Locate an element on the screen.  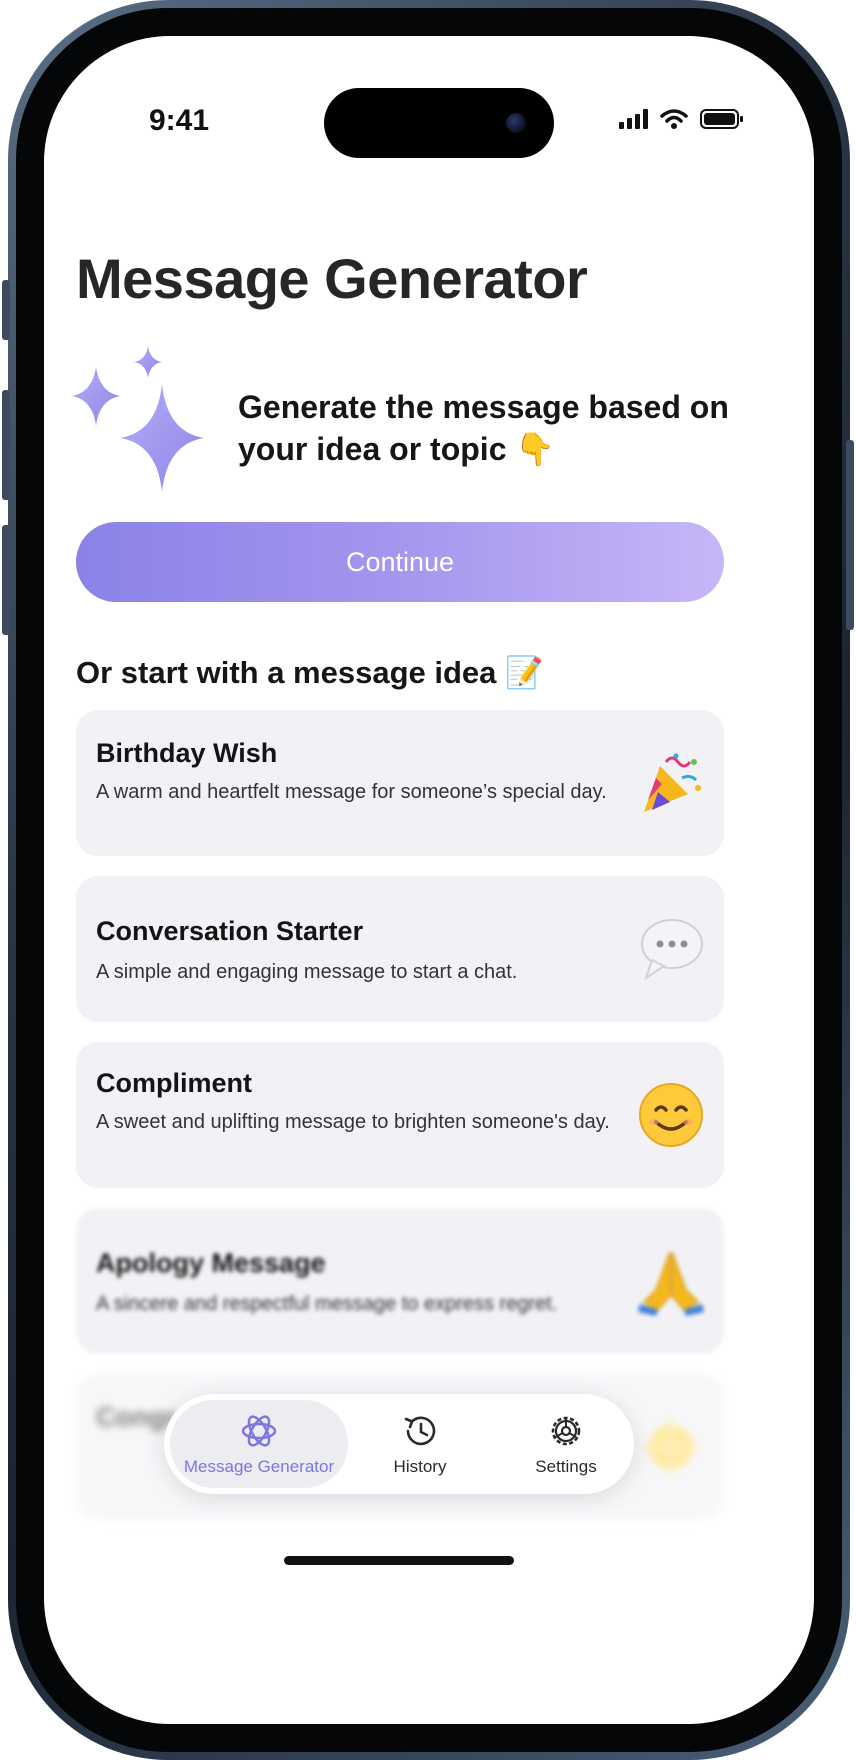
folded-hands-icon is located at coordinates (671, 1281).